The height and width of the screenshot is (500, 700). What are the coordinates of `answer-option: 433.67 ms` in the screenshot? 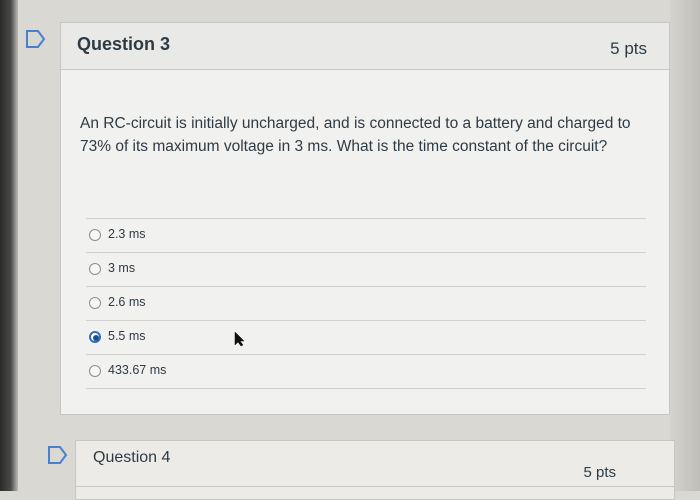 It's located at (366, 371).